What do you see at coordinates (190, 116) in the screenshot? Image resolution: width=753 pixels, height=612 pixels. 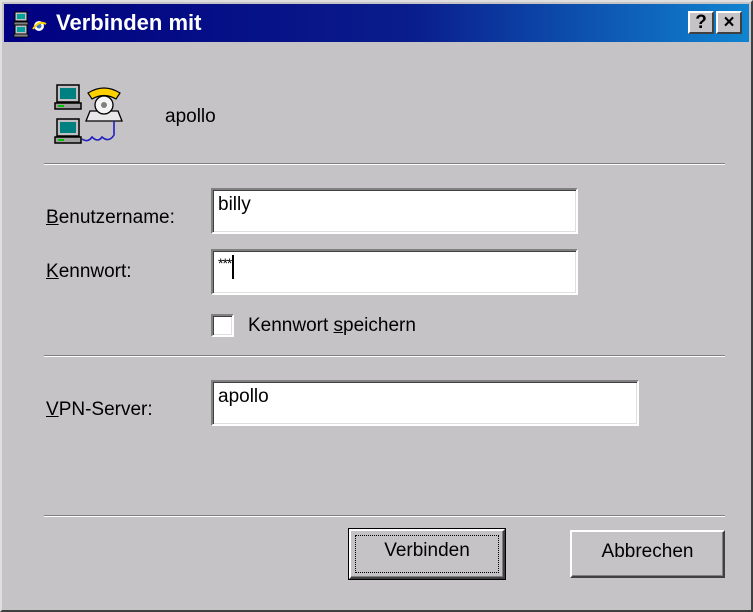 I see `connection-name: apollo` at bounding box center [190, 116].